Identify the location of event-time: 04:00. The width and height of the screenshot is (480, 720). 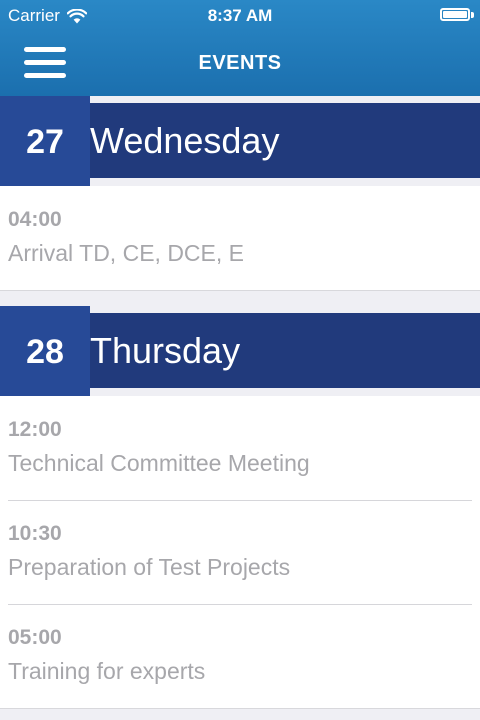
(35, 219).